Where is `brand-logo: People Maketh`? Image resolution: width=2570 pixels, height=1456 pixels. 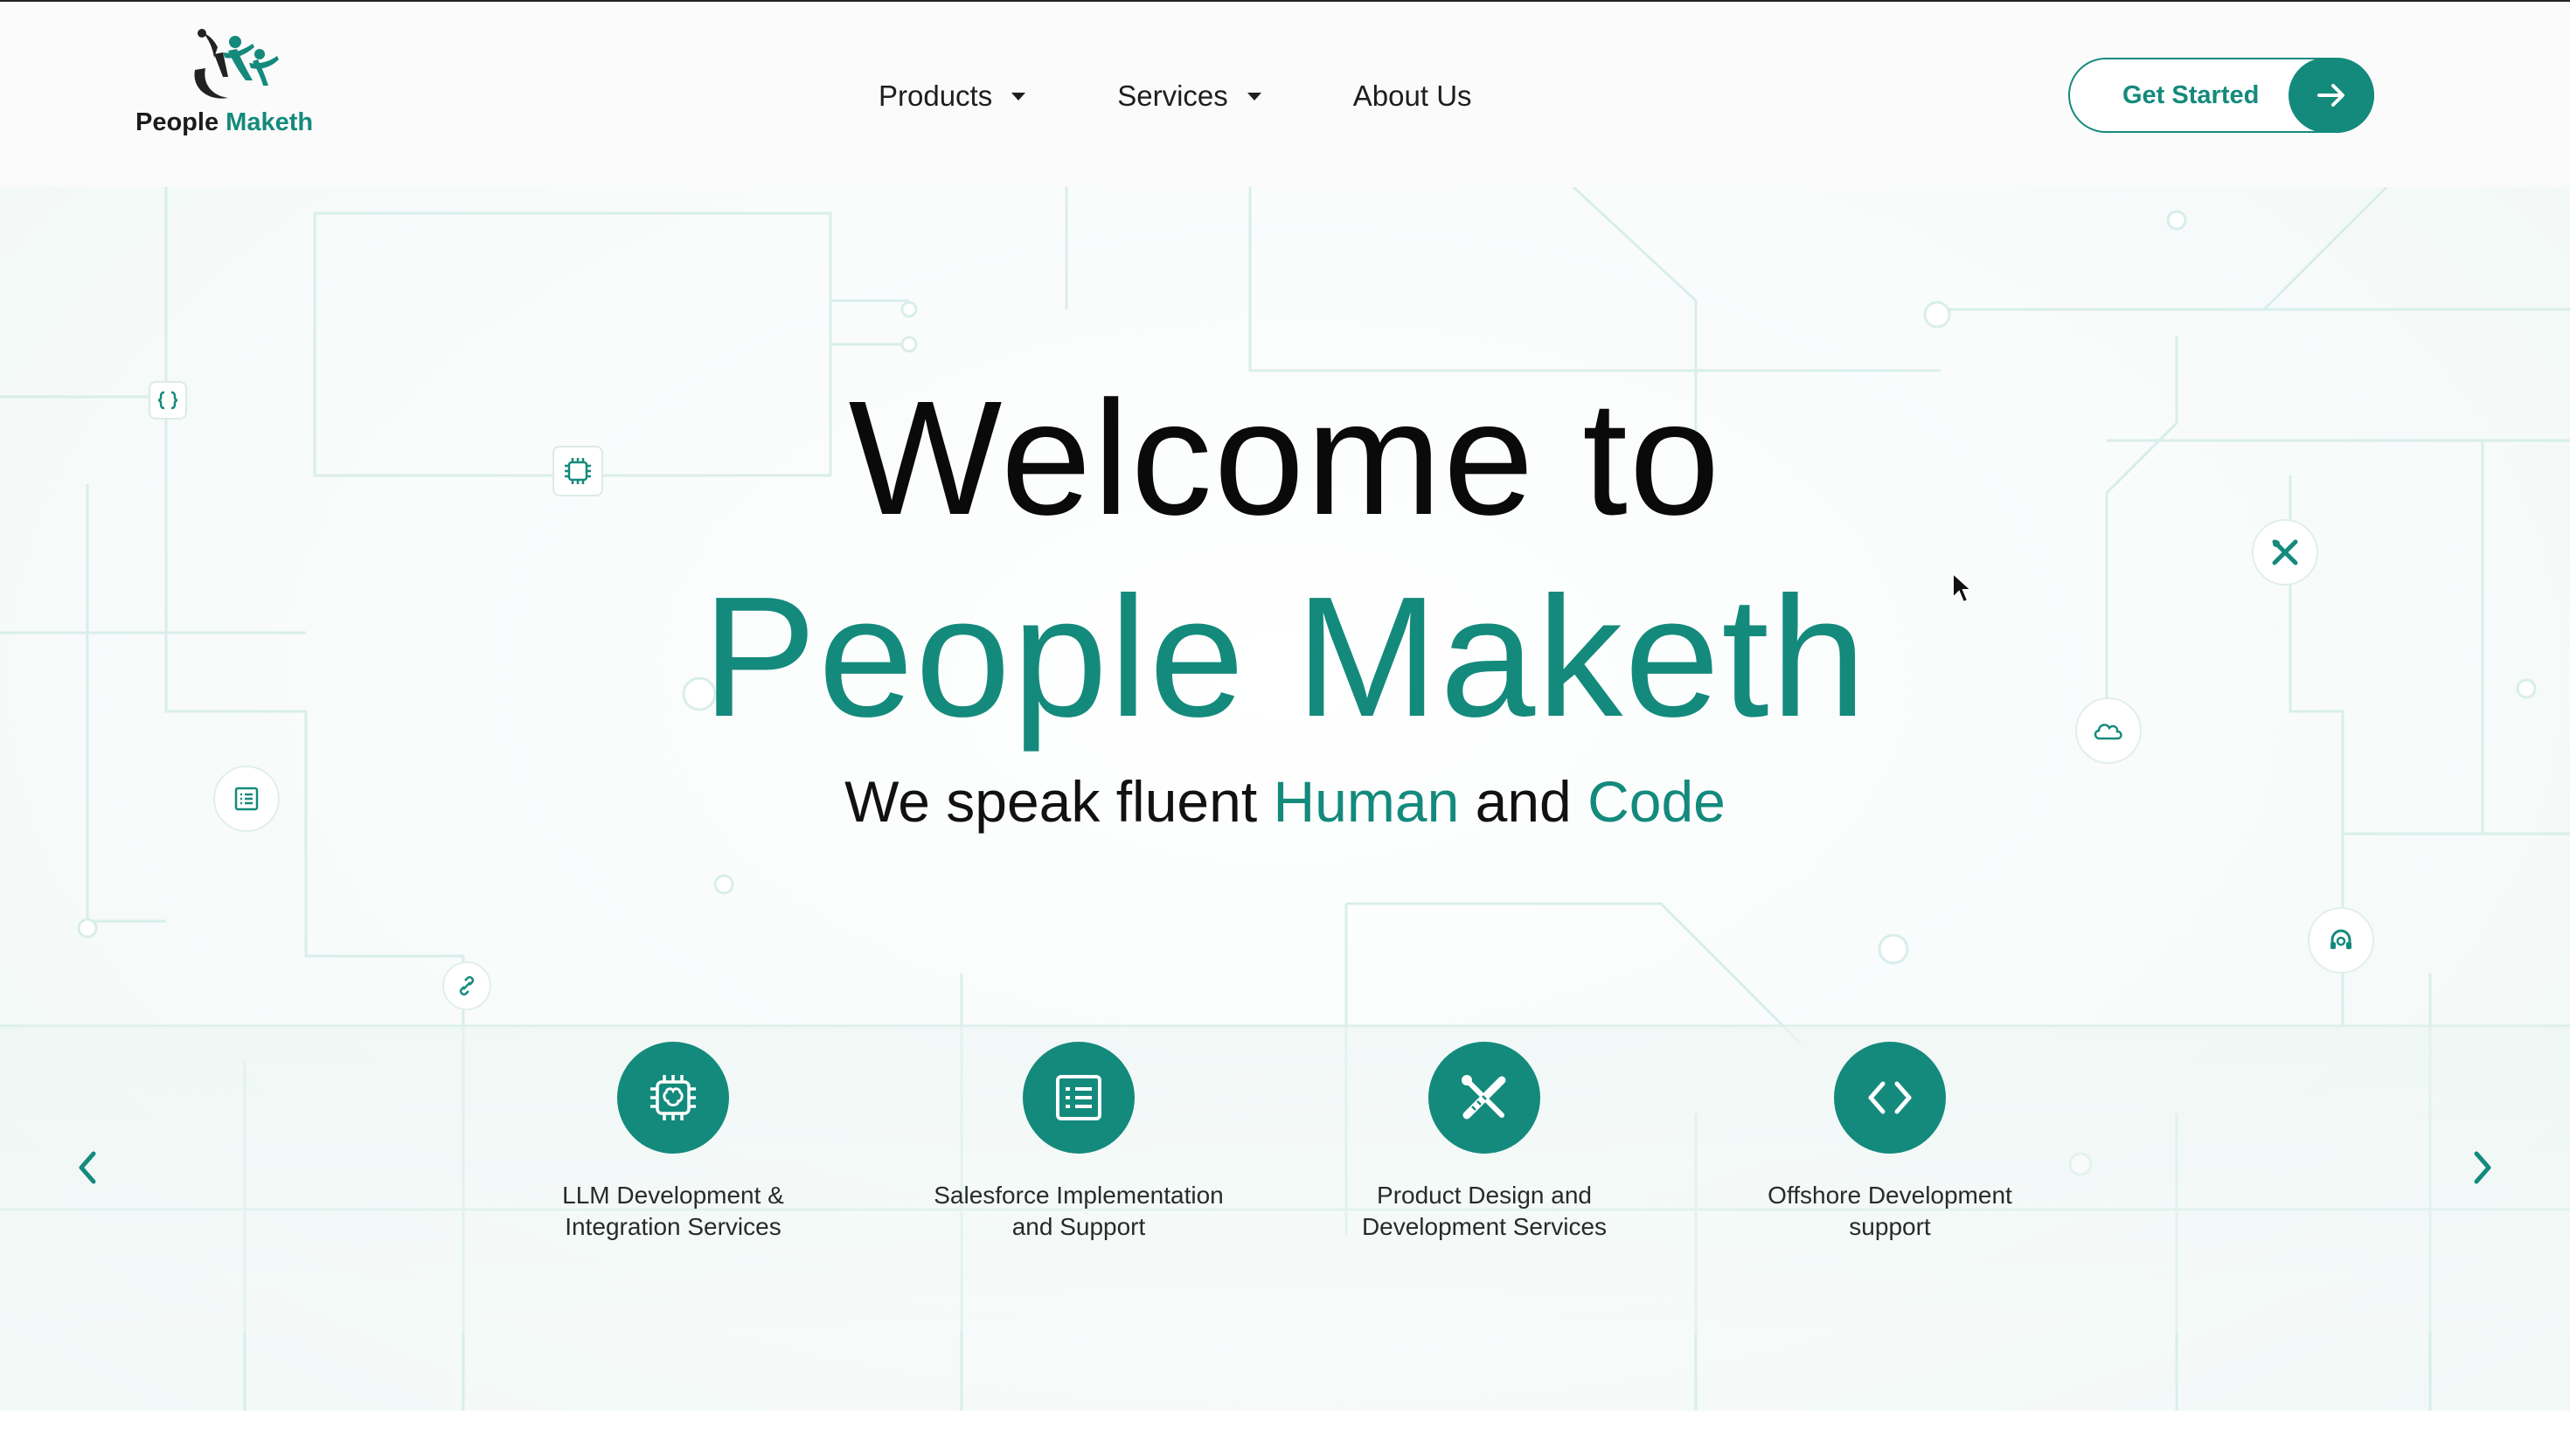
brand-logo: People Maketh is located at coordinates (231, 87).